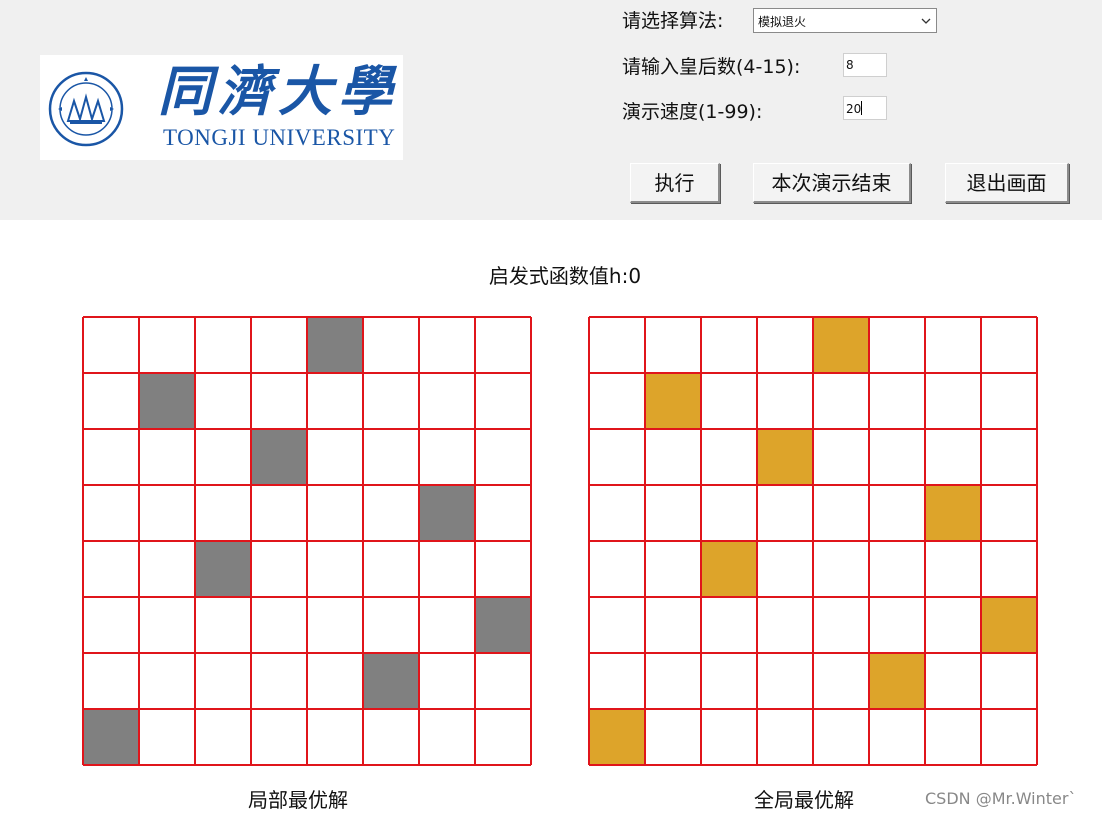 The width and height of the screenshot is (1102, 816). What do you see at coordinates (675, 183) in the screenshot?
I see `execute-button: 执行` at bounding box center [675, 183].